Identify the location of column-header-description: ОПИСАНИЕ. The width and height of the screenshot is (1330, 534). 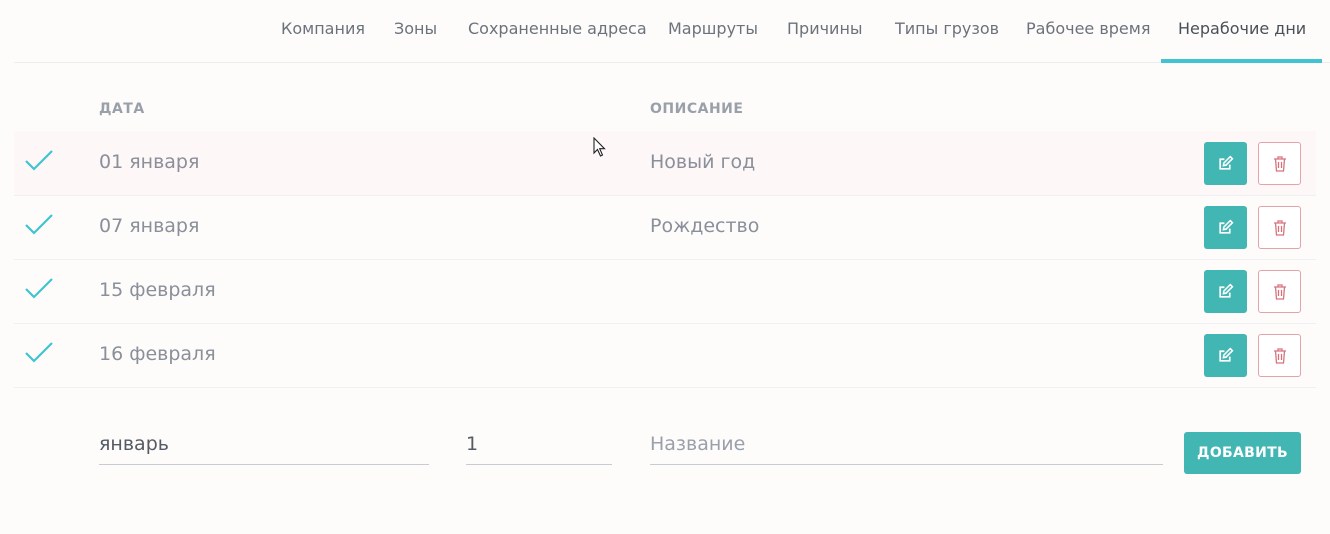
(697, 109).